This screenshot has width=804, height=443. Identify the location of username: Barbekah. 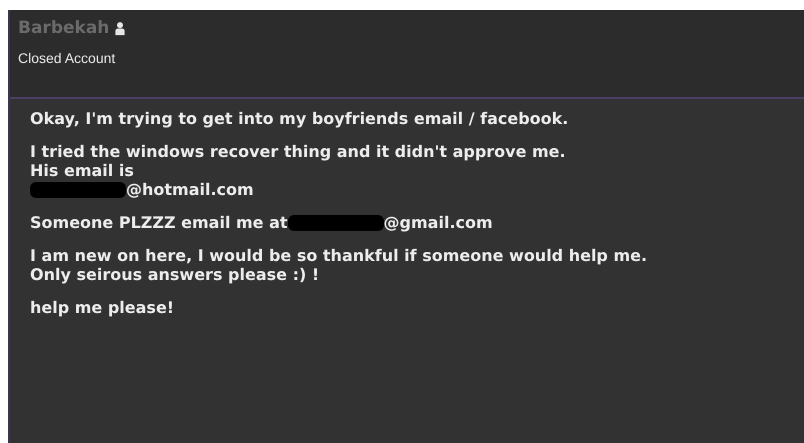
(64, 28).